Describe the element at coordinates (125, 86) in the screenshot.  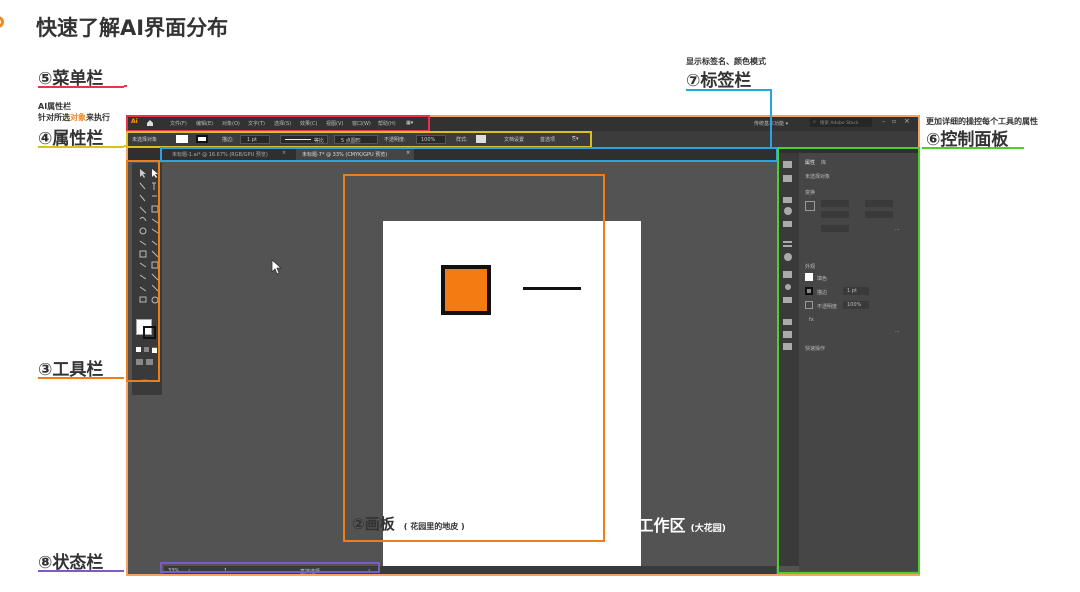
I see `menu-connector` at that location.